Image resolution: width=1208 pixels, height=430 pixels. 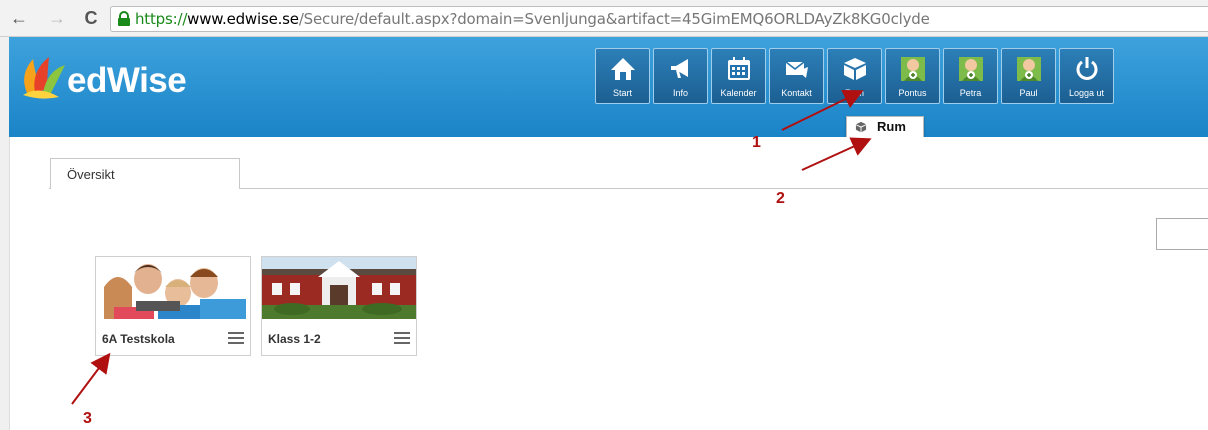 I want to click on toolbar-info-button: Info, so click(x=680, y=76).